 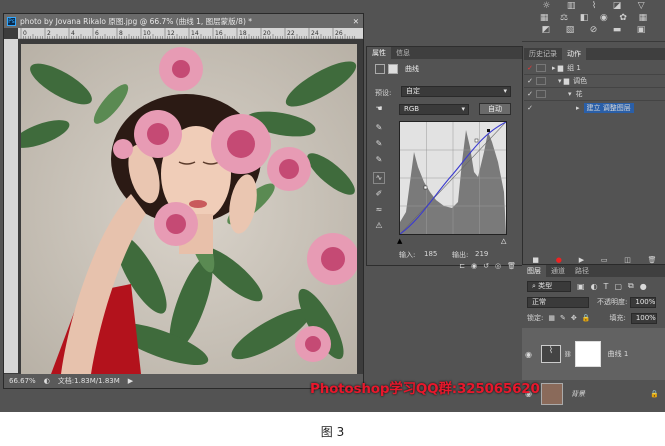 I want to click on chevron-down-icon: ▾, so click(x=505, y=91).